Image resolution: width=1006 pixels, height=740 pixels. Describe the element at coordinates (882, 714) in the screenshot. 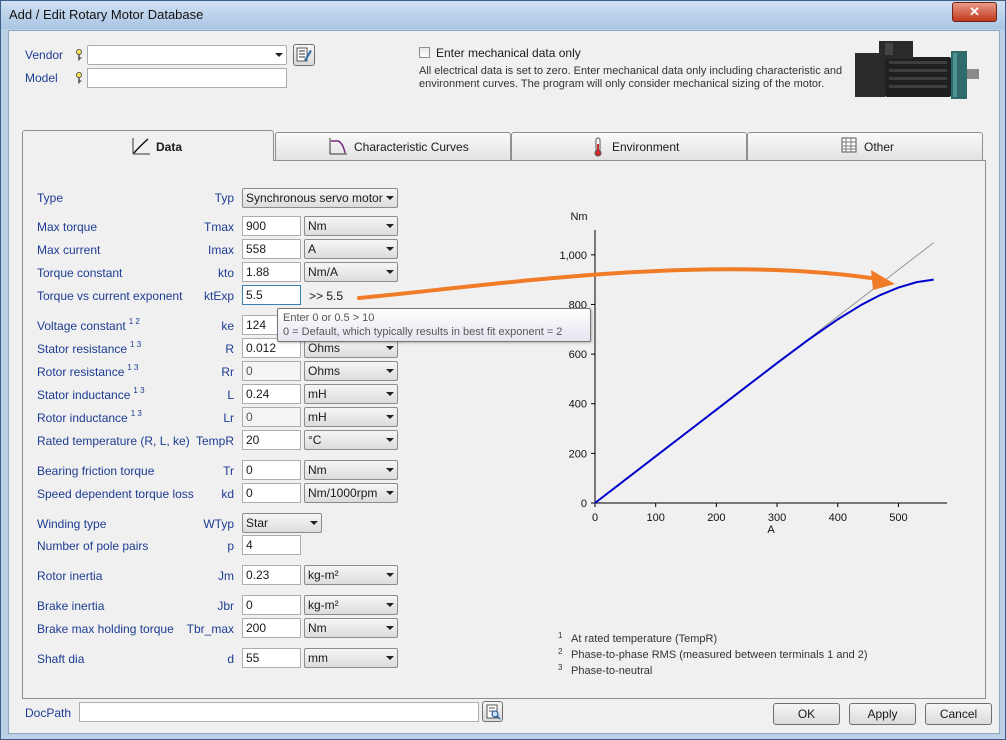

I see `apply-button: Apply` at that location.